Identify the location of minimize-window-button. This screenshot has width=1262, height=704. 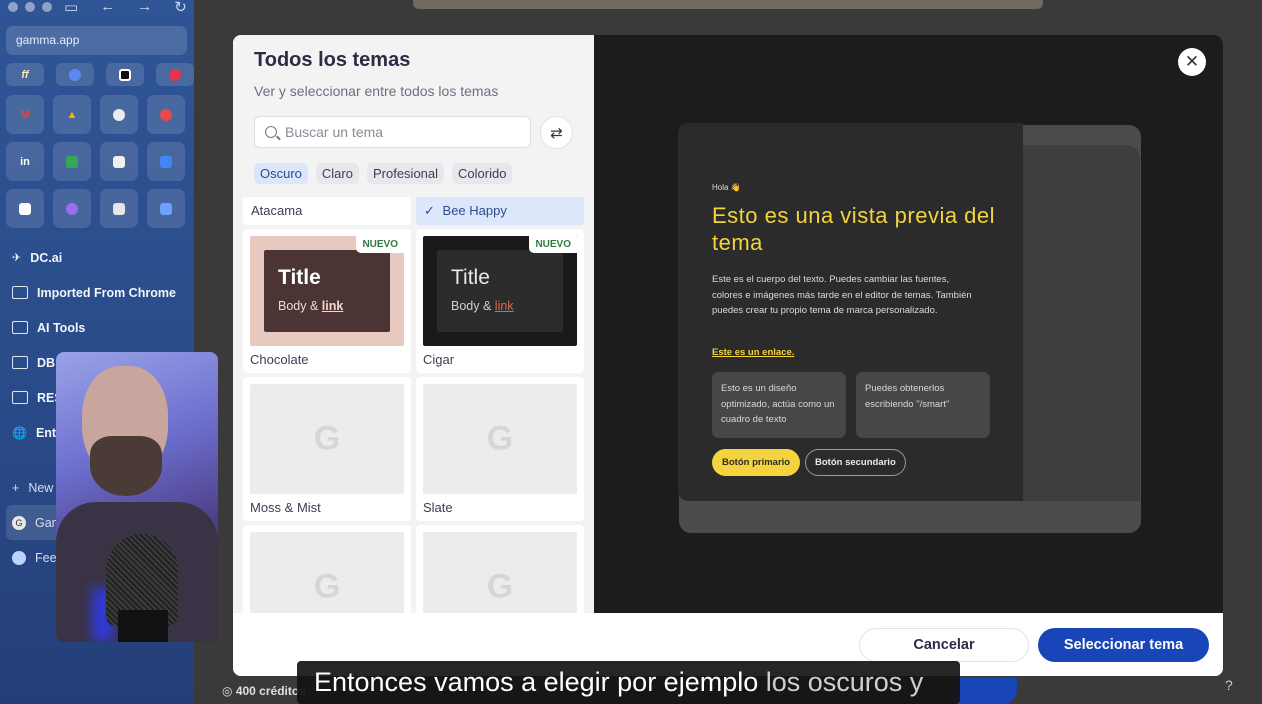
(30, 6).